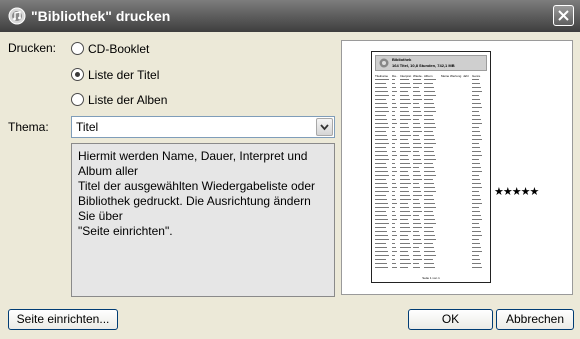 The height and width of the screenshot is (339, 580). I want to click on preview-column: Da.., so click(395, 76).